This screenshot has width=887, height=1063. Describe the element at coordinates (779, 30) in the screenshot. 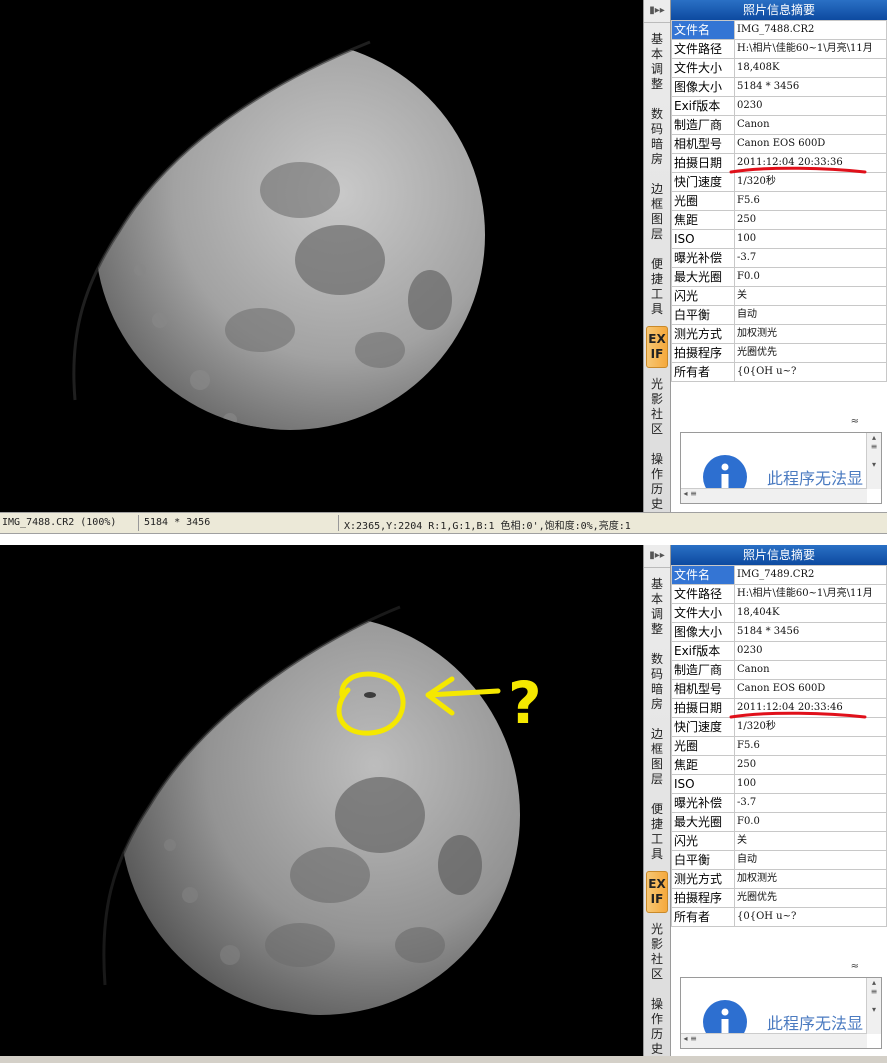

I see `exif-row: 文件名 IMG_7488.CR2` at that location.